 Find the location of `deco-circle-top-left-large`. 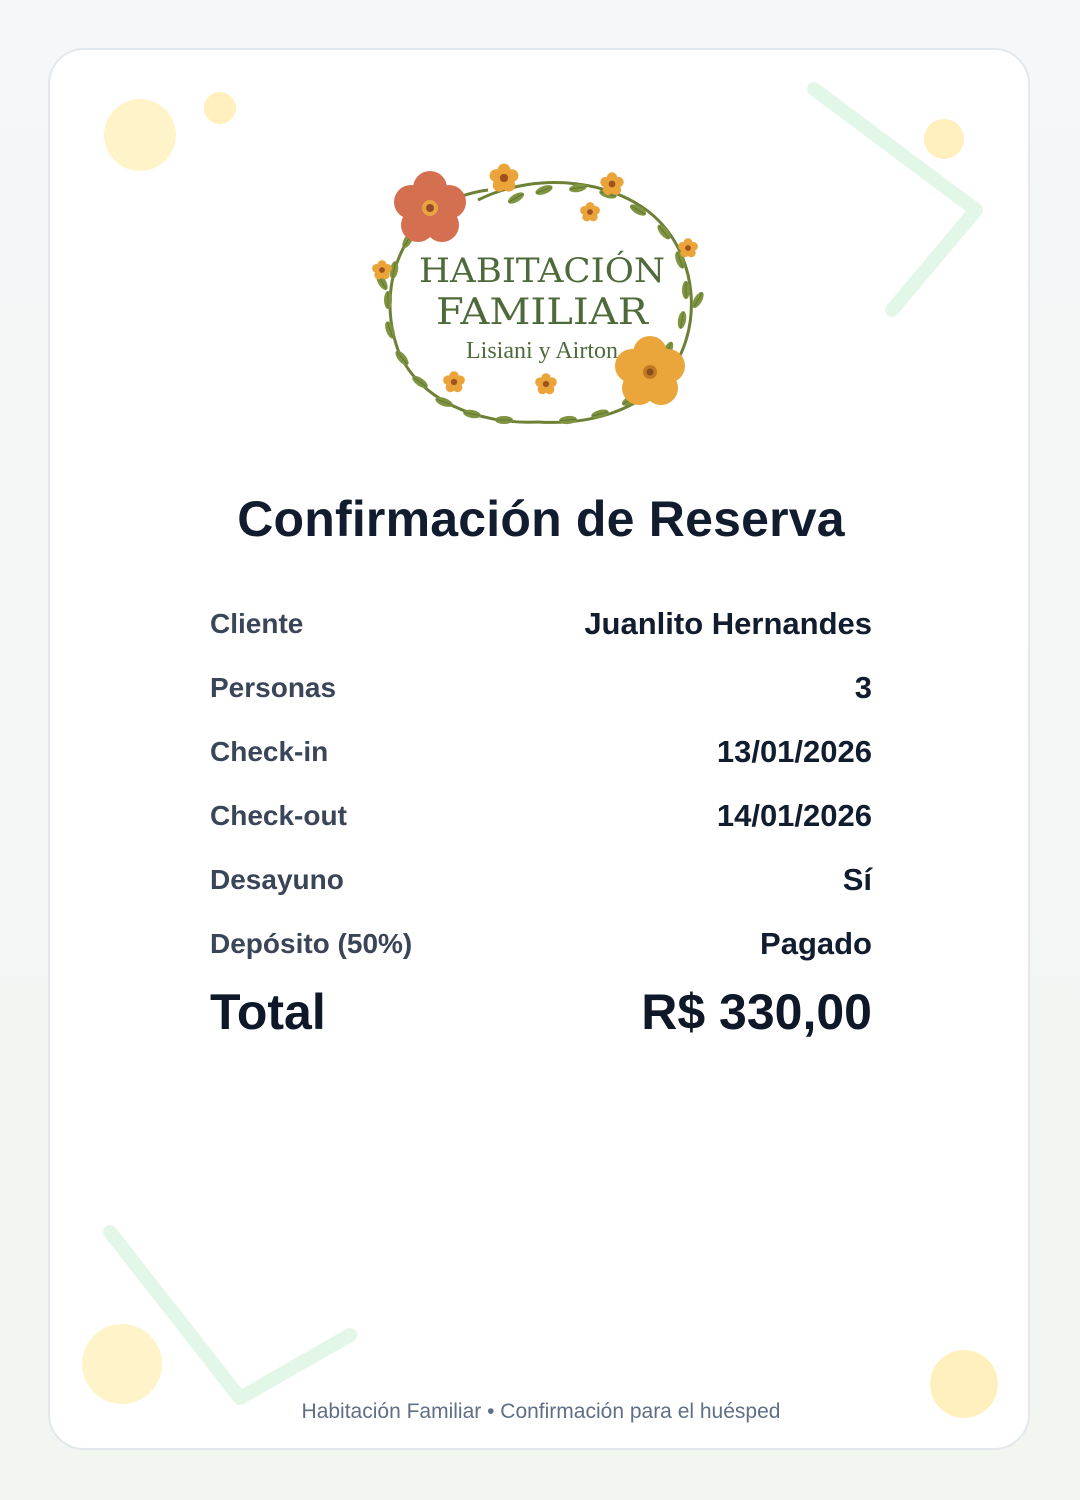

deco-circle-top-left-large is located at coordinates (140, 135).